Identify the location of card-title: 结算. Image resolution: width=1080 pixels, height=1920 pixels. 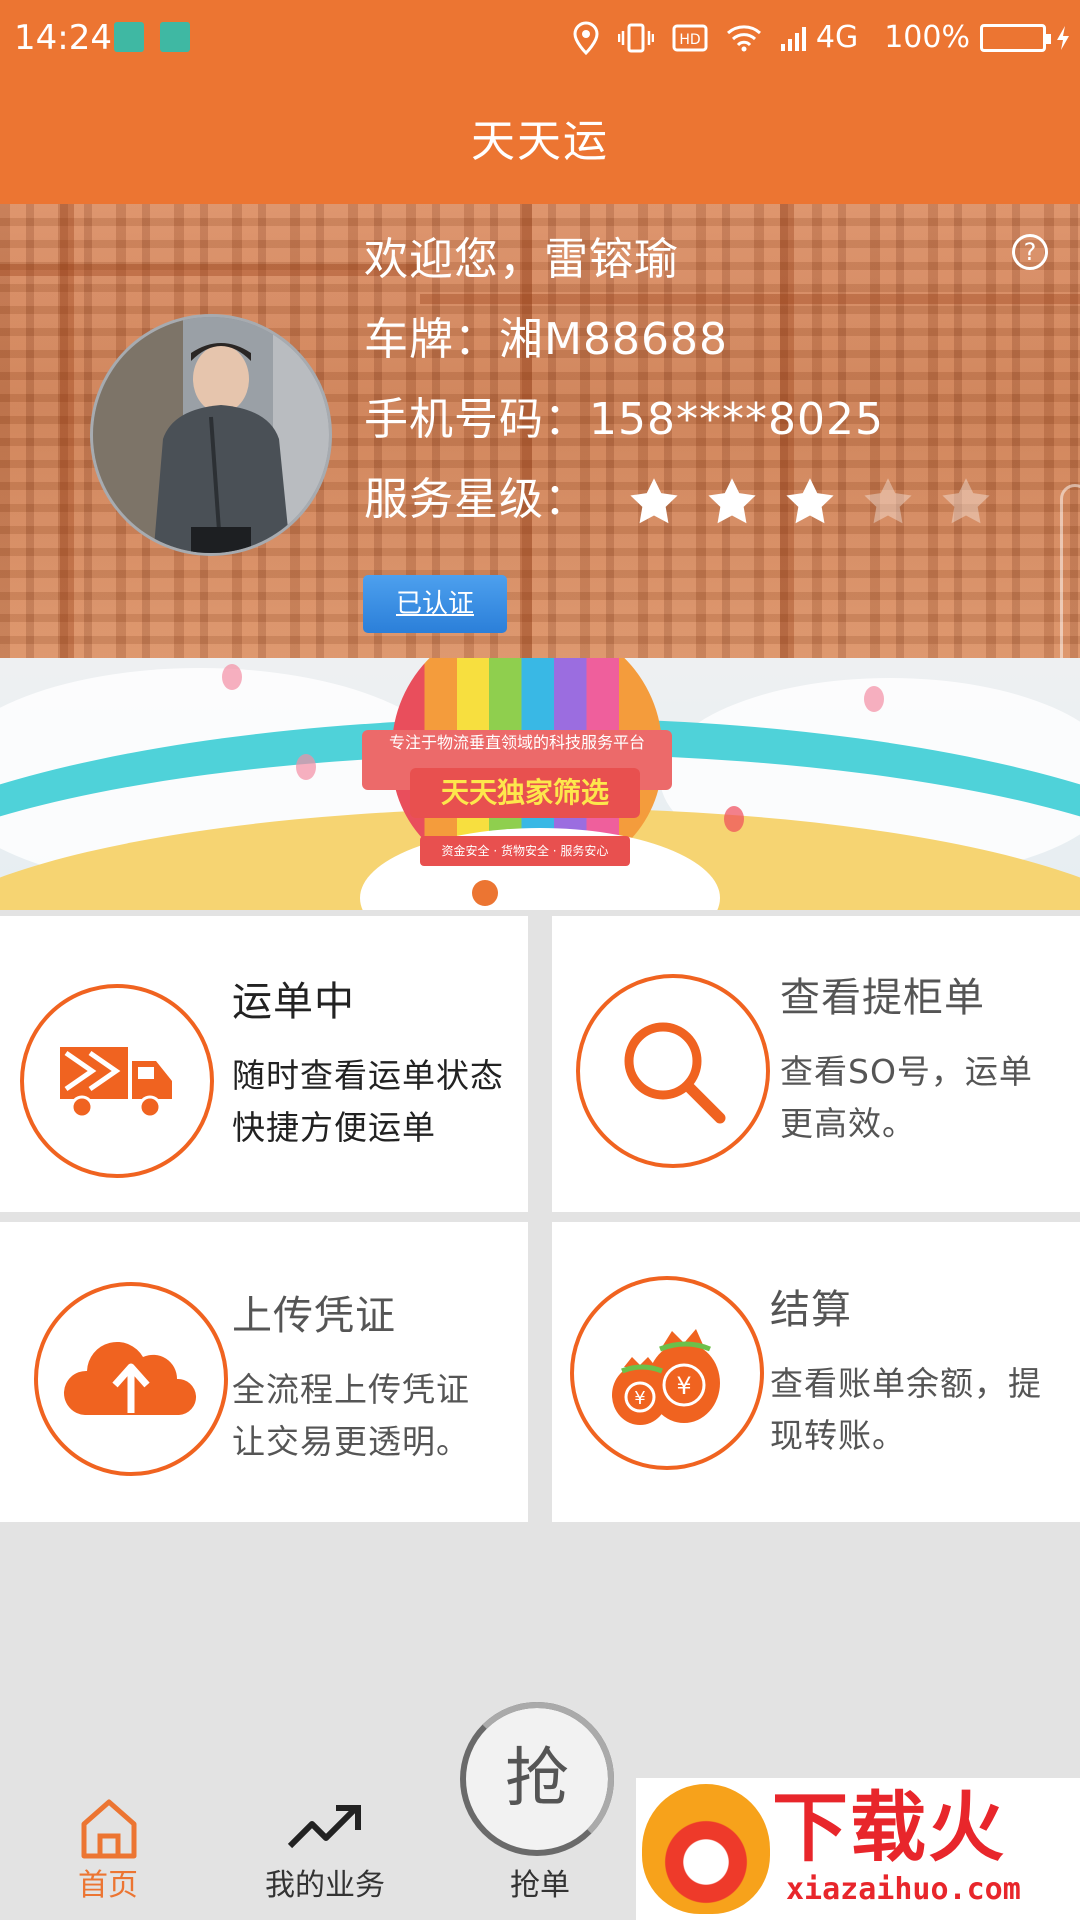
(811, 1310).